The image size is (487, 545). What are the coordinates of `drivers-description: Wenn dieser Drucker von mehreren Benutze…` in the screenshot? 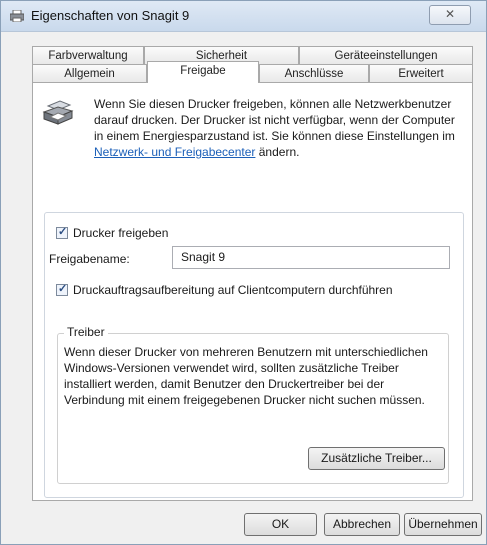 It's located at (246, 376).